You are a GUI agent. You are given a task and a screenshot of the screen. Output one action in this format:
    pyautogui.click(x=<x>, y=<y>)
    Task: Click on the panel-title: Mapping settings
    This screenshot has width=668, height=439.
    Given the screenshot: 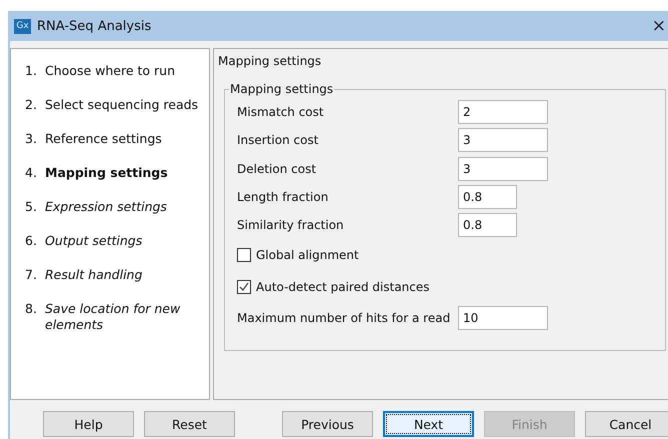 What is the action you would take?
    pyautogui.click(x=270, y=61)
    